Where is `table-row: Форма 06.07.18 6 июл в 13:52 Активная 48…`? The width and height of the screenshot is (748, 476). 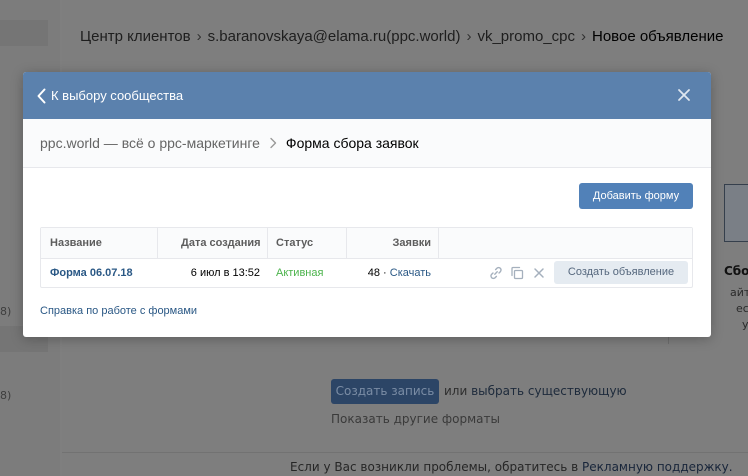 table-row: Форма 06.07.18 6 июл в 13:52 Активная 48… is located at coordinates (366, 273).